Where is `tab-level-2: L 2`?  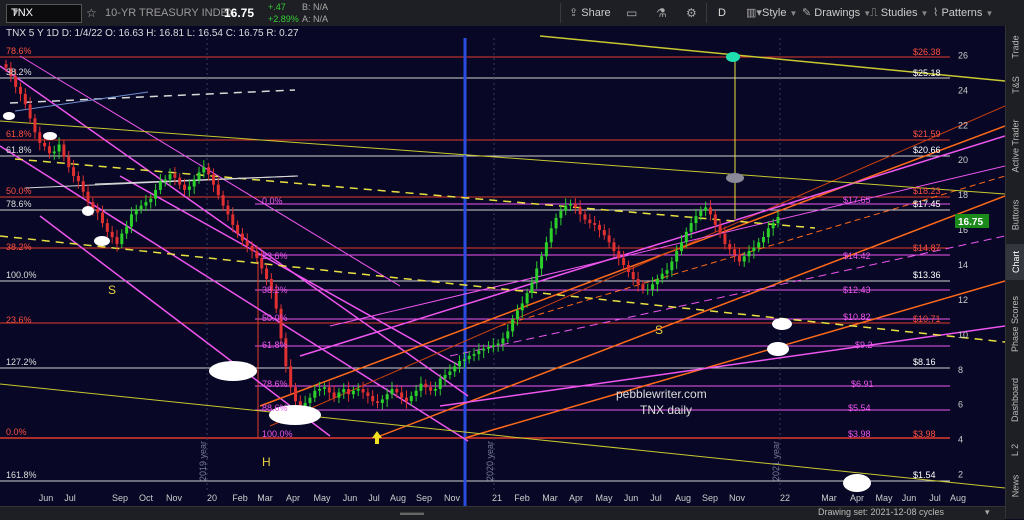 tab-level-2: L 2 is located at coordinates (1015, 450).